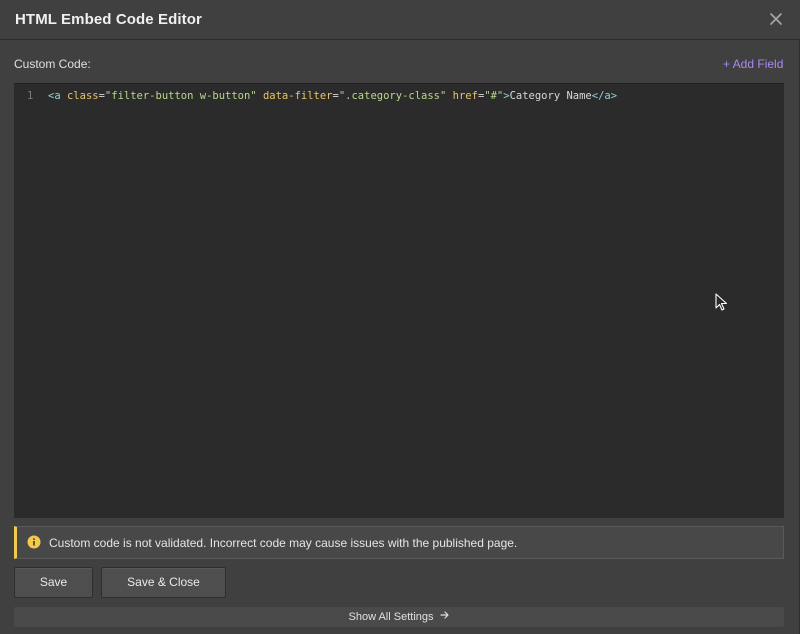  What do you see at coordinates (52, 64) in the screenshot?
I see `custom-code-label: Custom Code:` at bounding box center [52, 64].